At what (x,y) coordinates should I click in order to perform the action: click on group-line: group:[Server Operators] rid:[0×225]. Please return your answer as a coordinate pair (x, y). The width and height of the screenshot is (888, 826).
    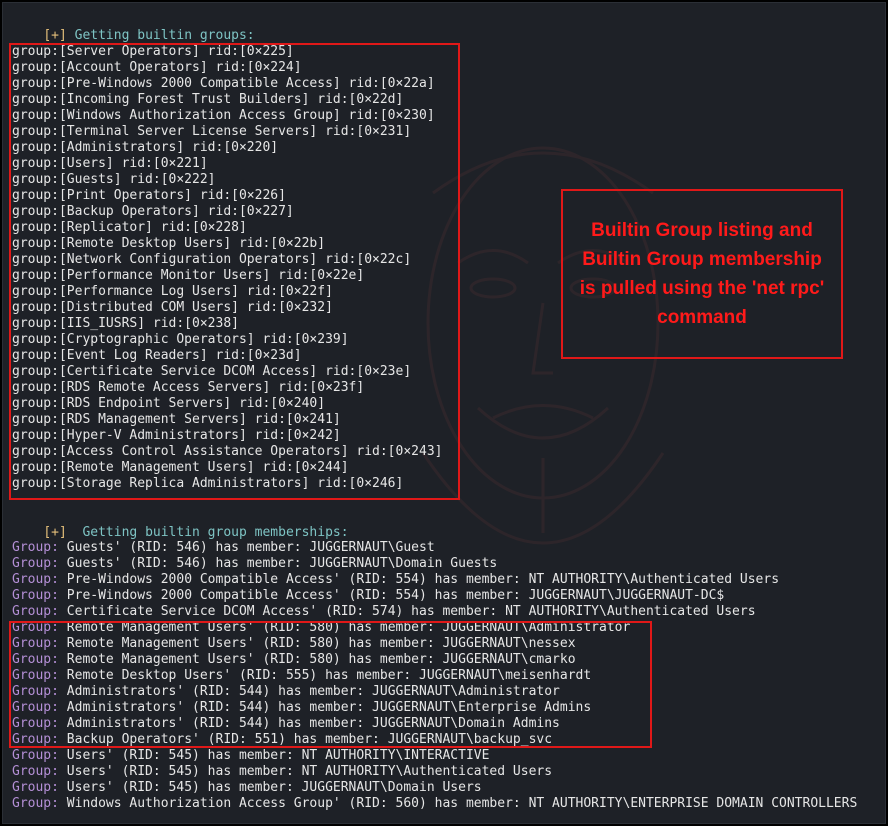
    Looking at the image, I should click on (153, 51).